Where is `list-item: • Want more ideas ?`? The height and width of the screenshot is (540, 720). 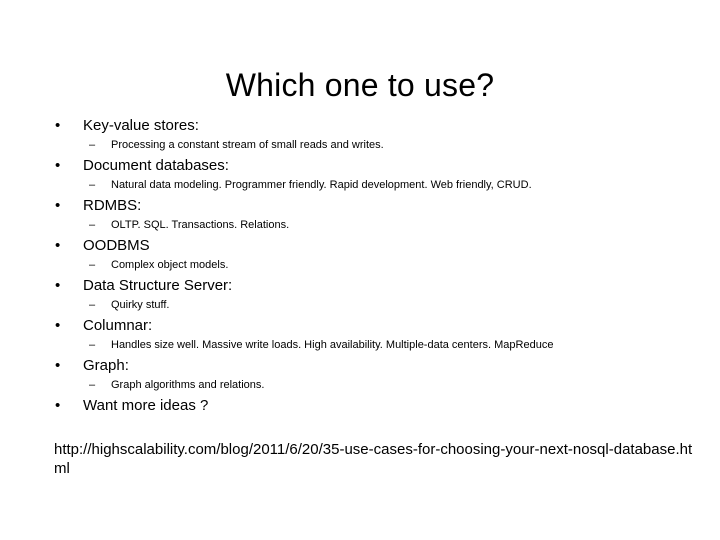 list-item: • Want more ideas ? is located at coordinates (360, 405).